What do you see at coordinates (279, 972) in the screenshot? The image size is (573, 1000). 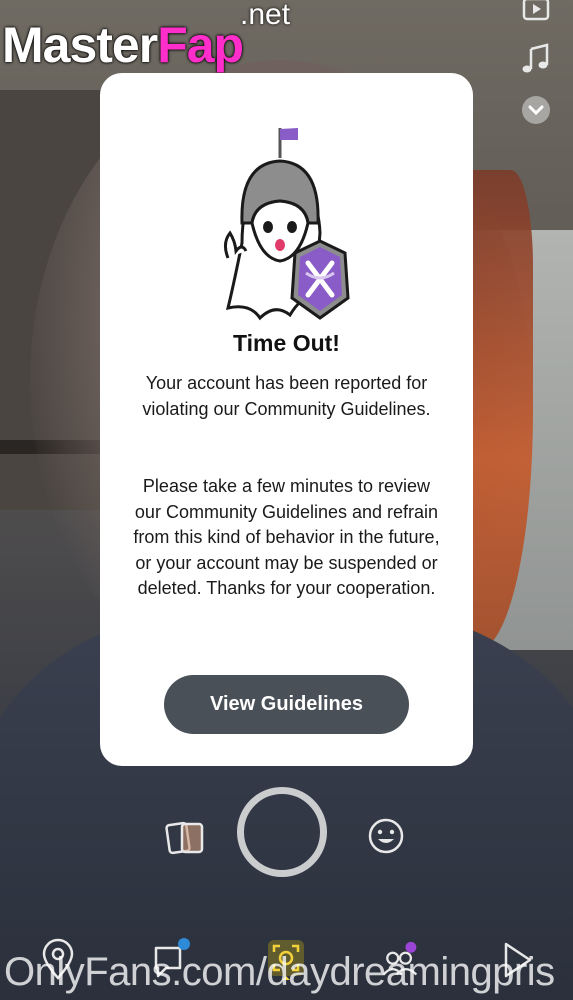 I see `onlyfans-watermark: OnlyFans.com/daydreamingpris` at bounding box center [279, 972].